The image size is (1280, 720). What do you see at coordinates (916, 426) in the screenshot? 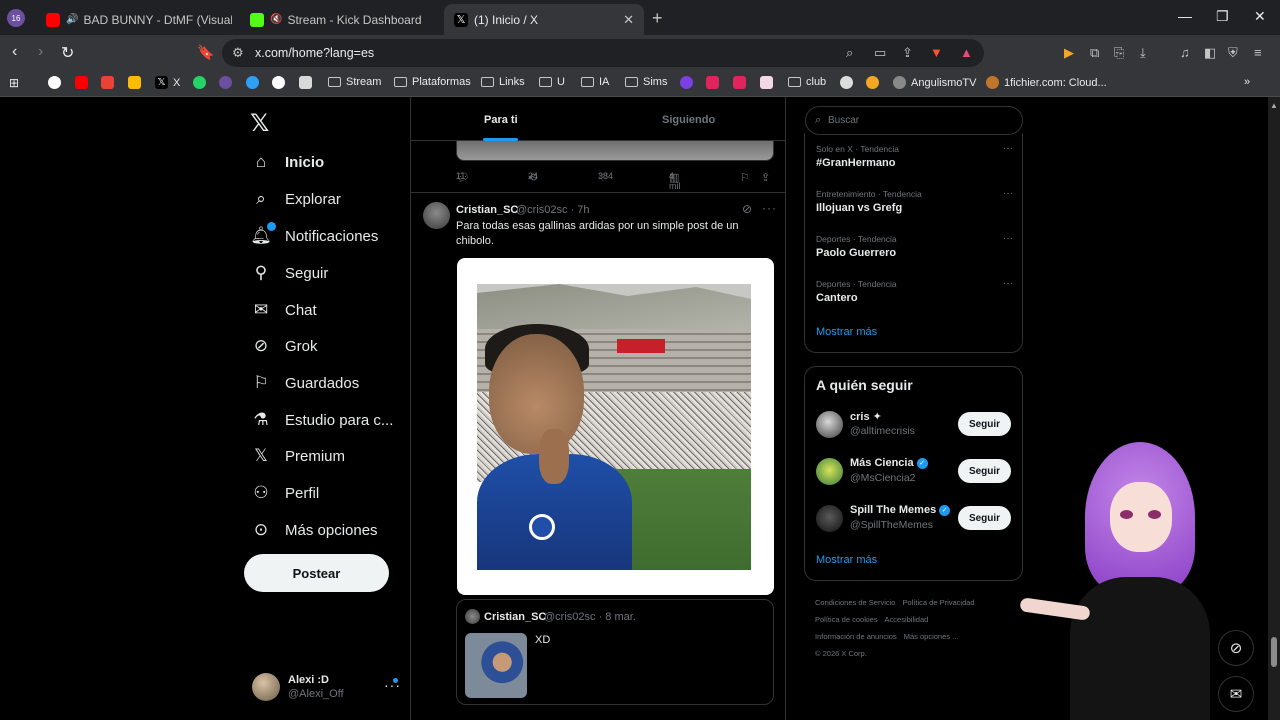
I see `follow-suggestion: cris ✦ @alltimecrisis Seguir` at bounding box center [916, 426].